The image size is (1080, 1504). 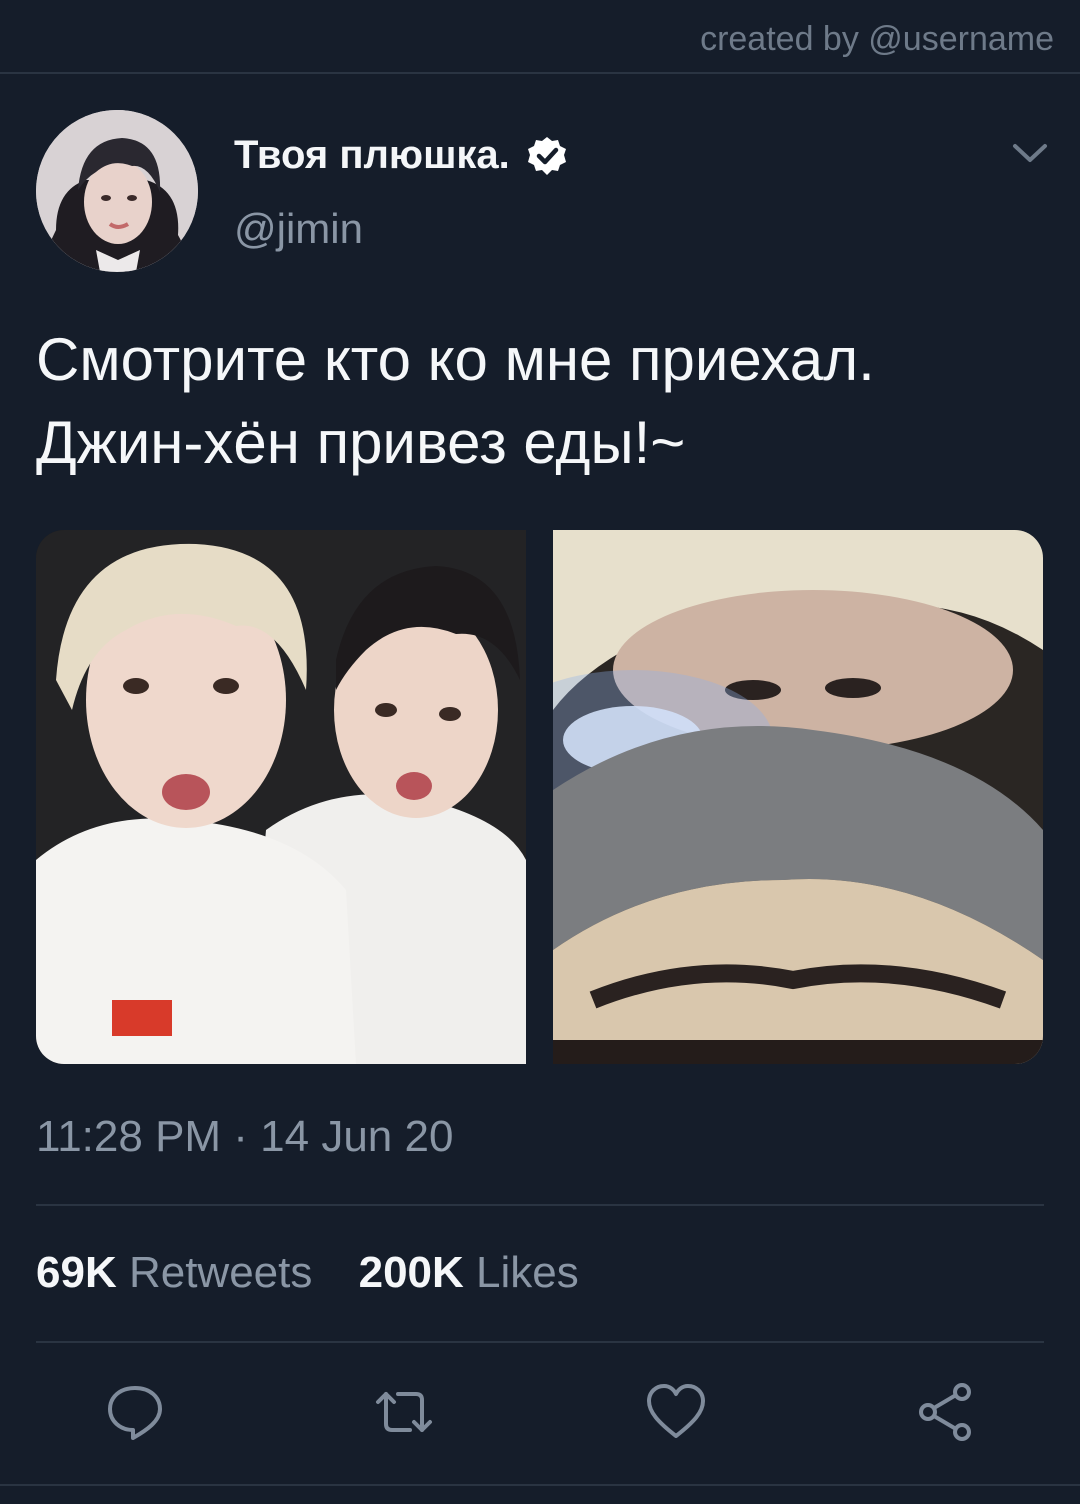 I want to click on share-icon, so click(x=946, y=1412).